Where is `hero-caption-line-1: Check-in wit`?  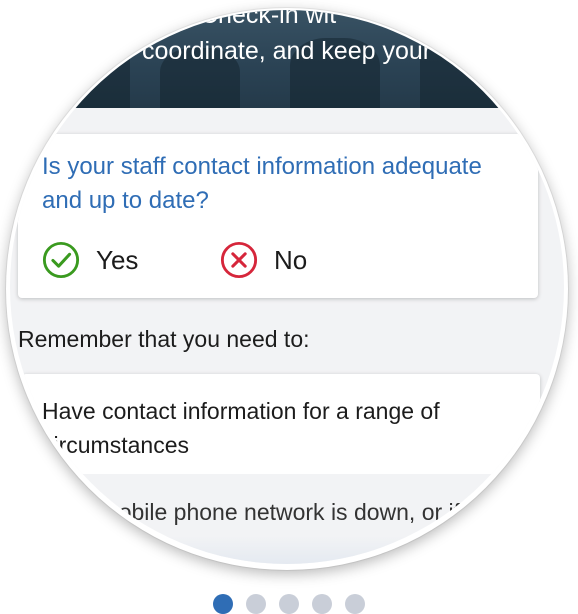 hero-caption-line-1: Check-in wit is located at coordinates (268, 19).